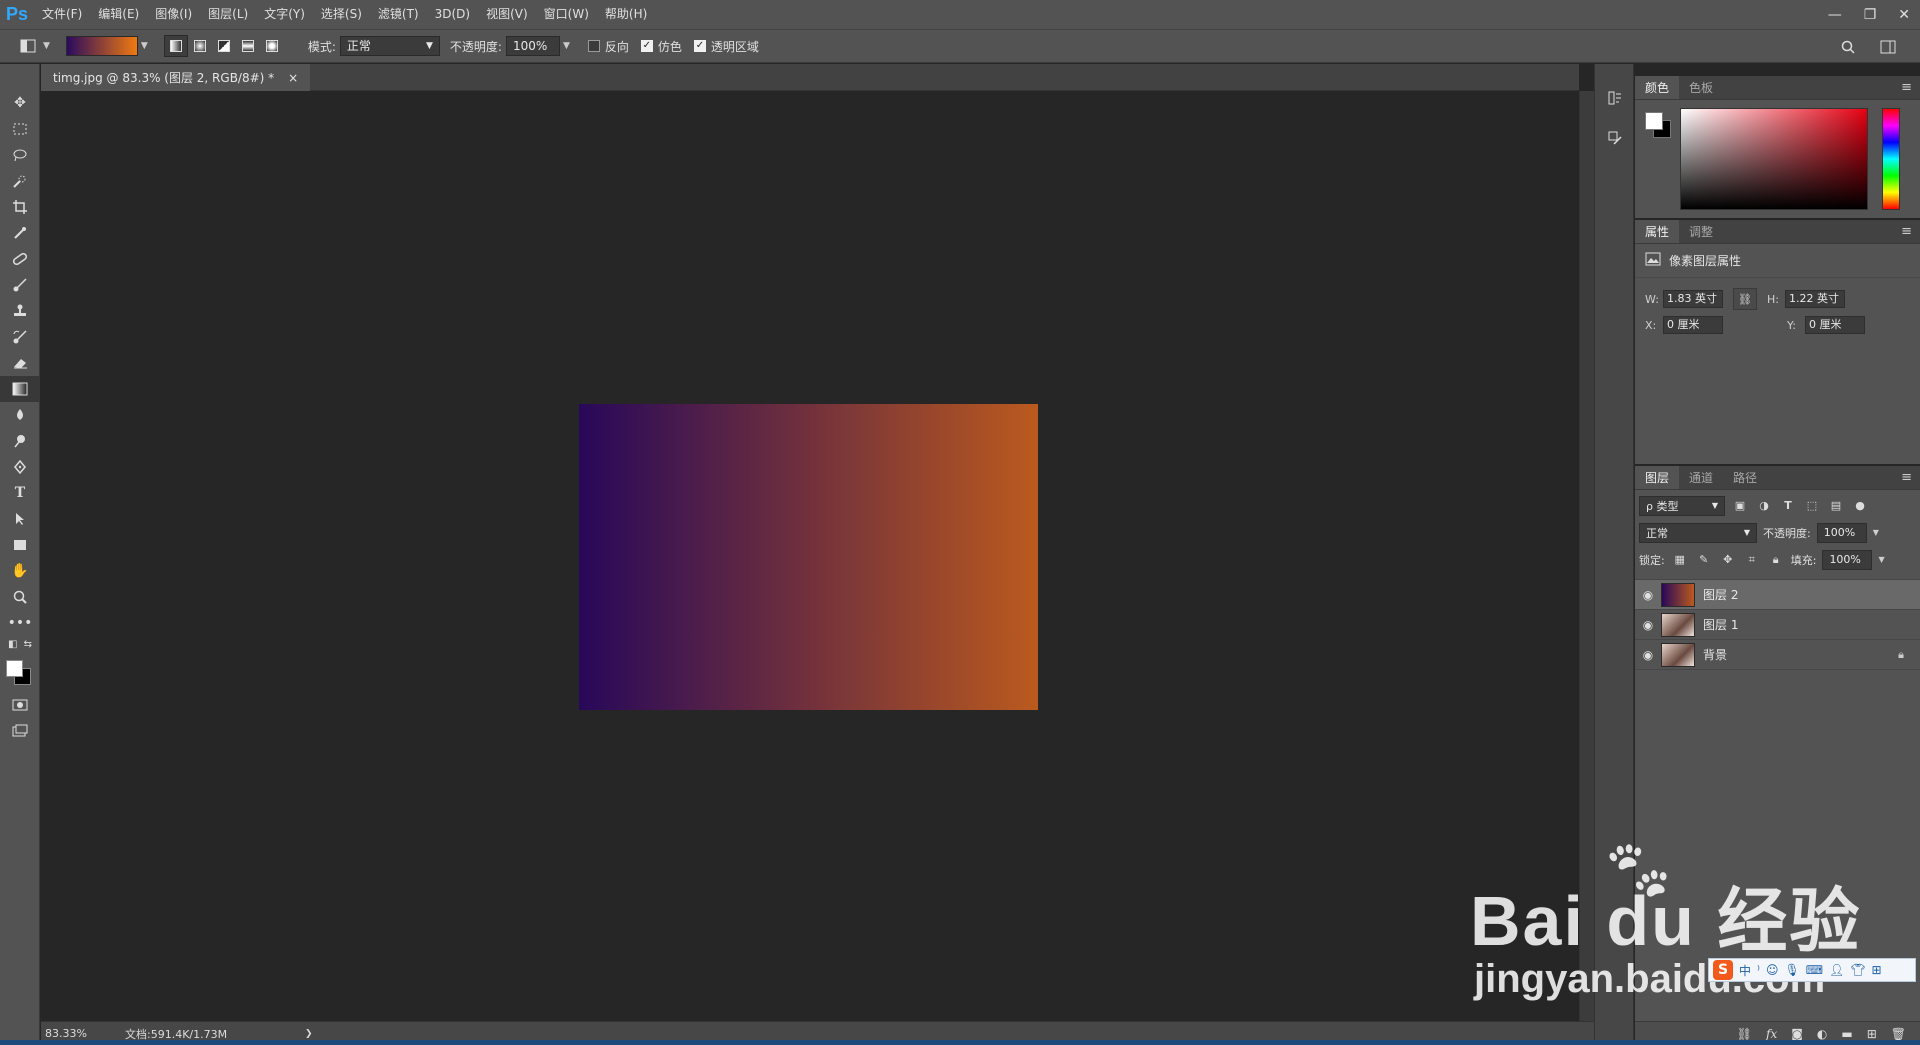 This screenshot has height=1045, width=1920. I want to click on menu-file: 文件(F), so click(62, 14).